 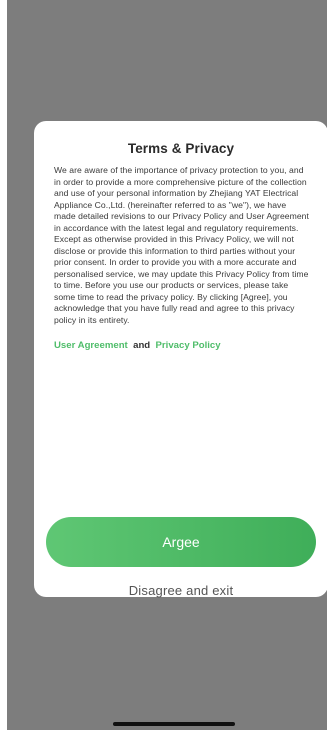 What do you see at coordinates (181, 590) in the screenshot?
I see `disagree-exit-button: Disagree and exit` at bounding box center [181, 590].